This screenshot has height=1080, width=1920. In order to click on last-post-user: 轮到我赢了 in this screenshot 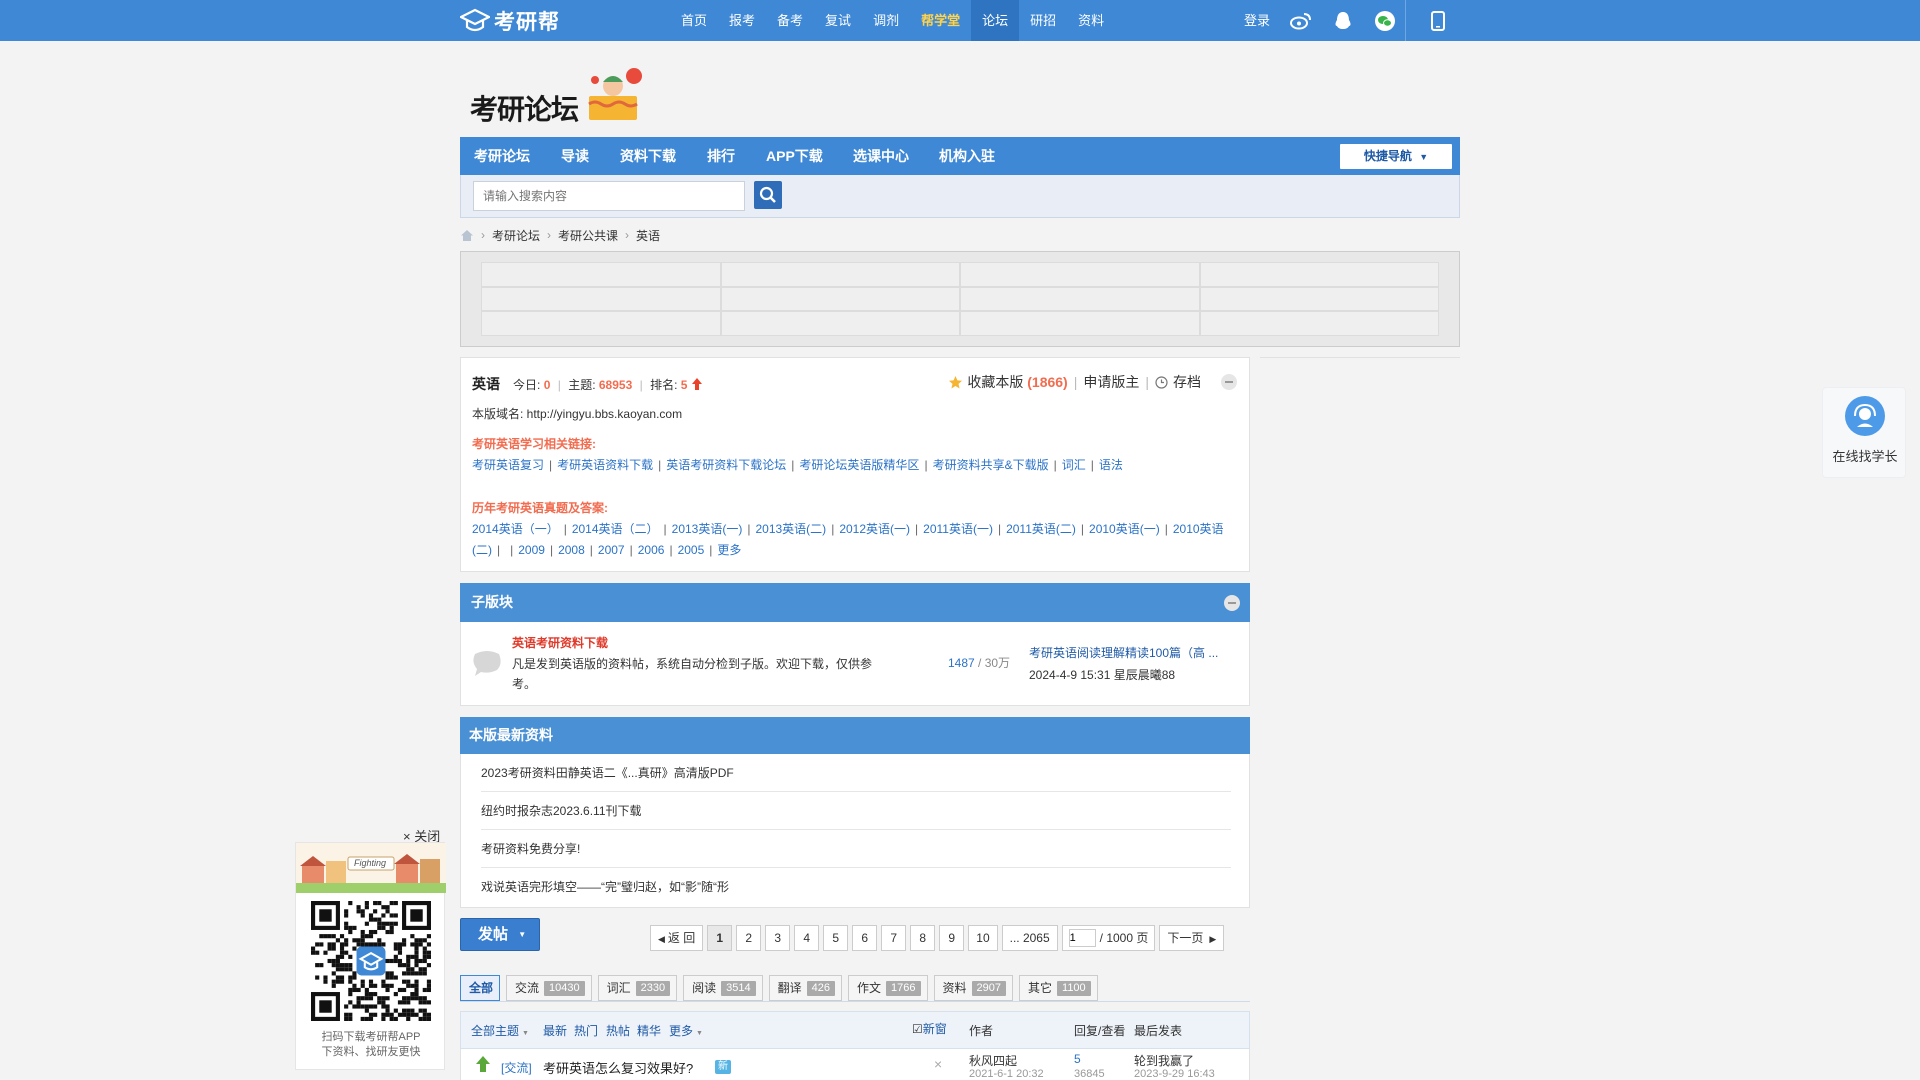, I will do `click(1164, 1060)`.